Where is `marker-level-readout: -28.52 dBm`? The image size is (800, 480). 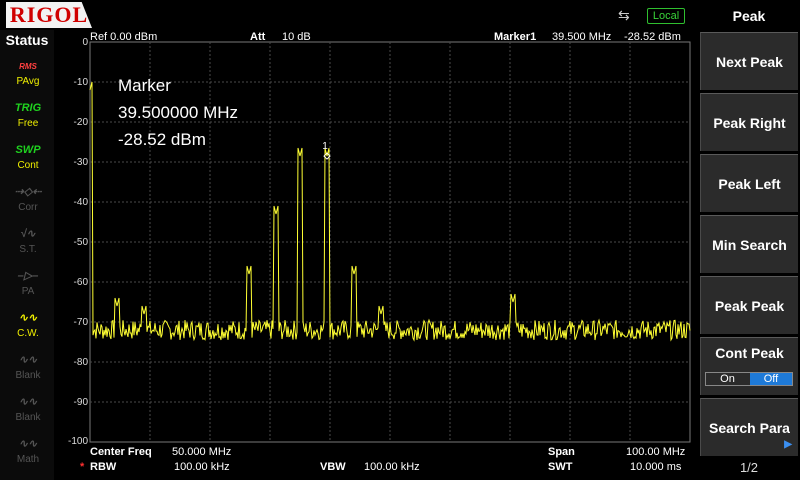
marker-level-readout: -28.52 dBm is located at coordinates (162, 139).